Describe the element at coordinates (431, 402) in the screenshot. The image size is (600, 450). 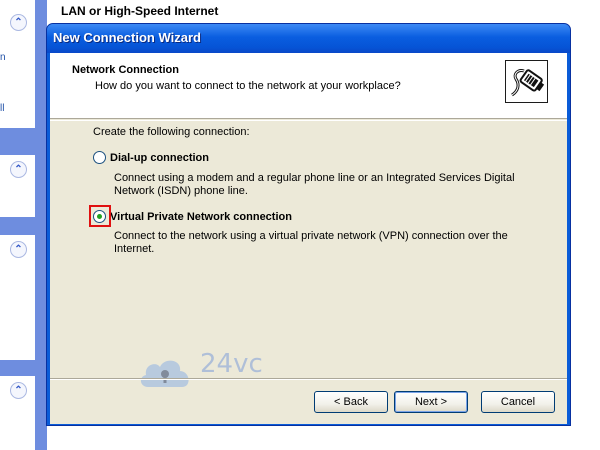
I see `next-button: Next >` at that location.